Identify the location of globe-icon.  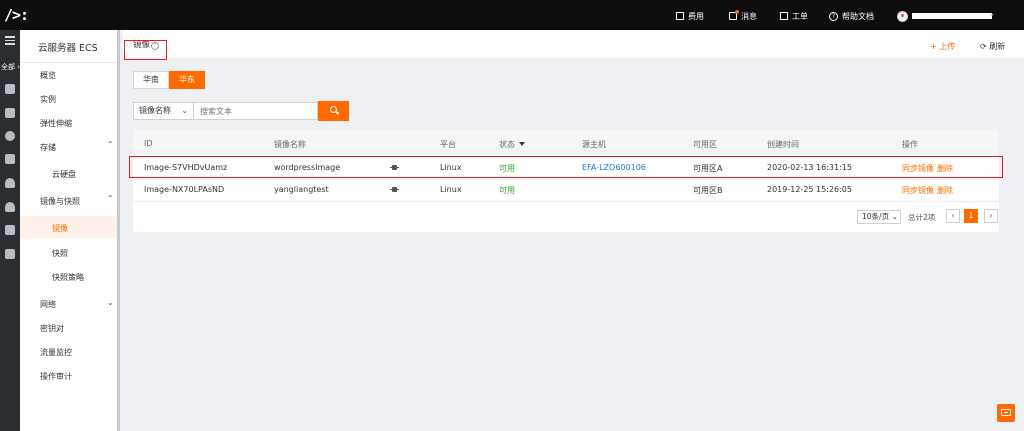
(10, 136).